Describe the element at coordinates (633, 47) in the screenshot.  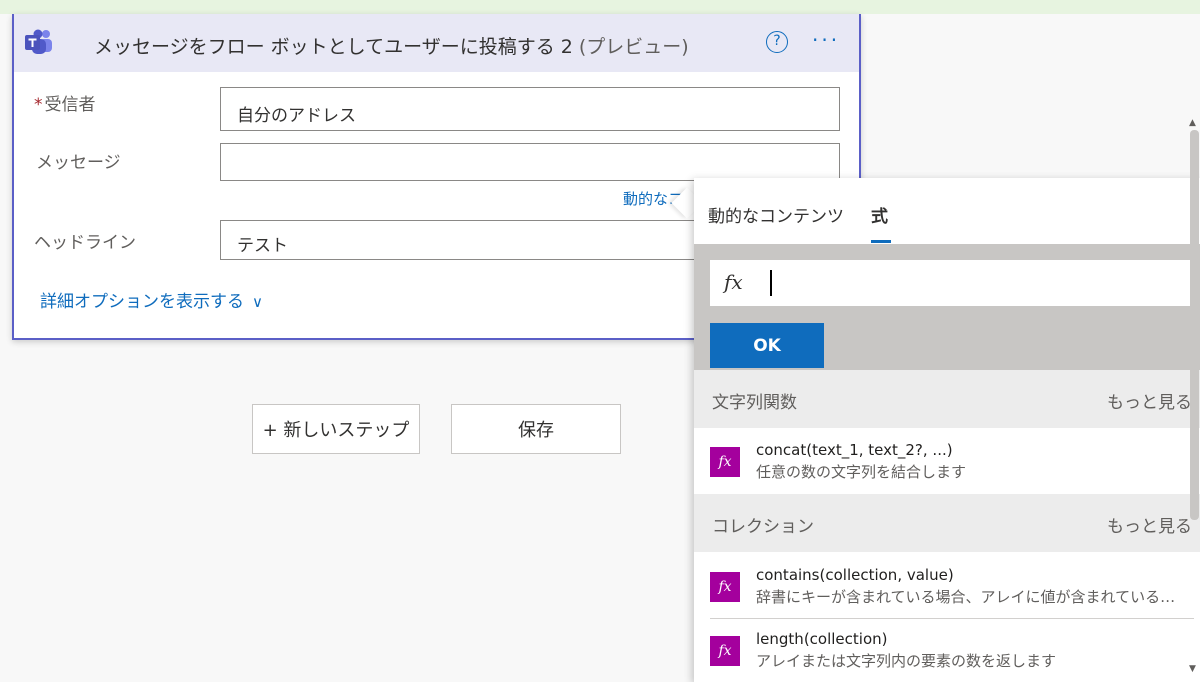
I see `card-title-preview: (プレビュー)` at that location.